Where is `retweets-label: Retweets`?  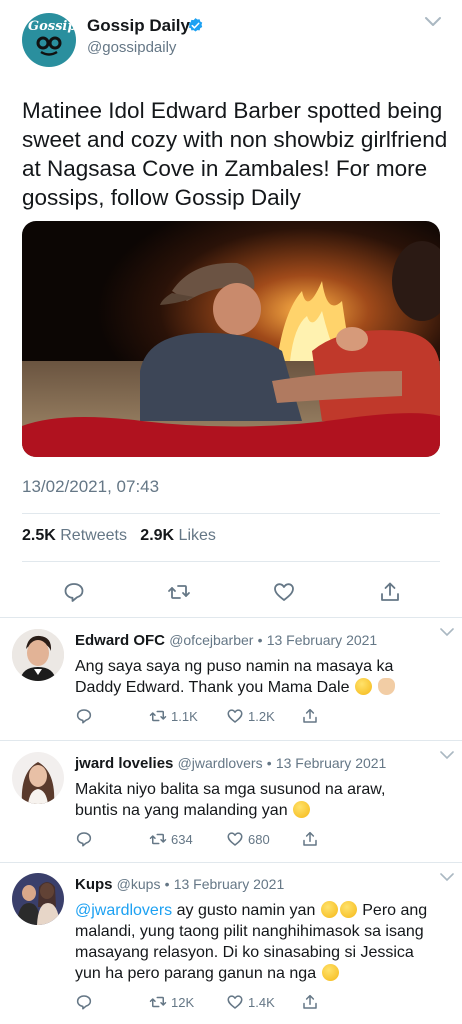 retweets-label: Retweets is located at coordinates (93, 535).